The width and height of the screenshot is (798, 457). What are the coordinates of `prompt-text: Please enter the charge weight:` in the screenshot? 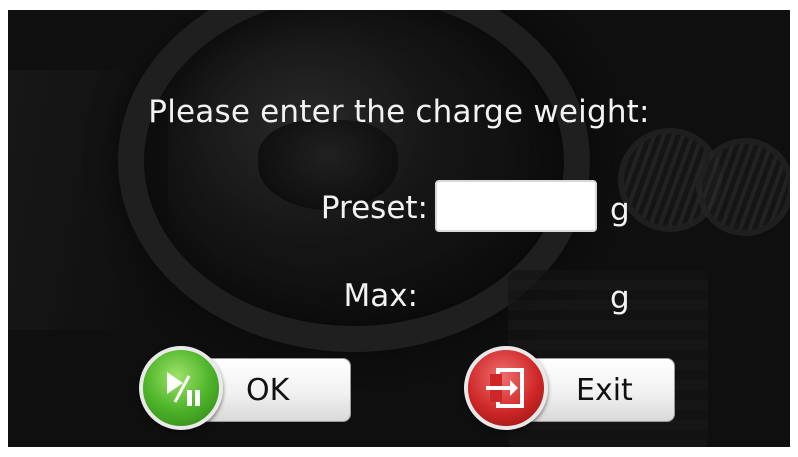 It's located at (399, 112).